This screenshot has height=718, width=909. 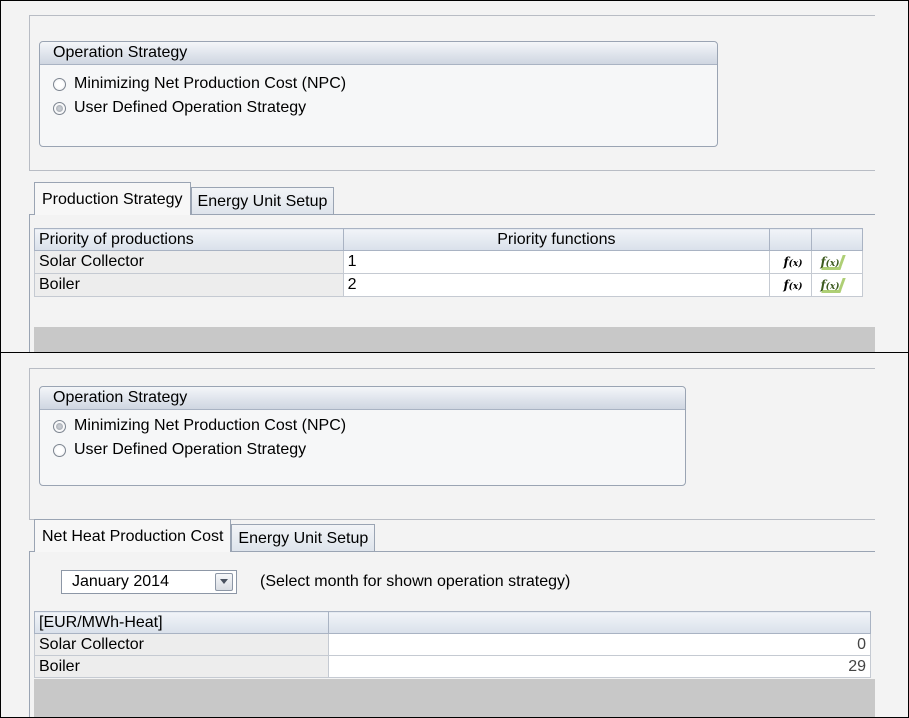 What do you see at coordinates (556, 285) in the screenshot?
I see `priority-value-cell: 2` at bounding box center [556, 285].